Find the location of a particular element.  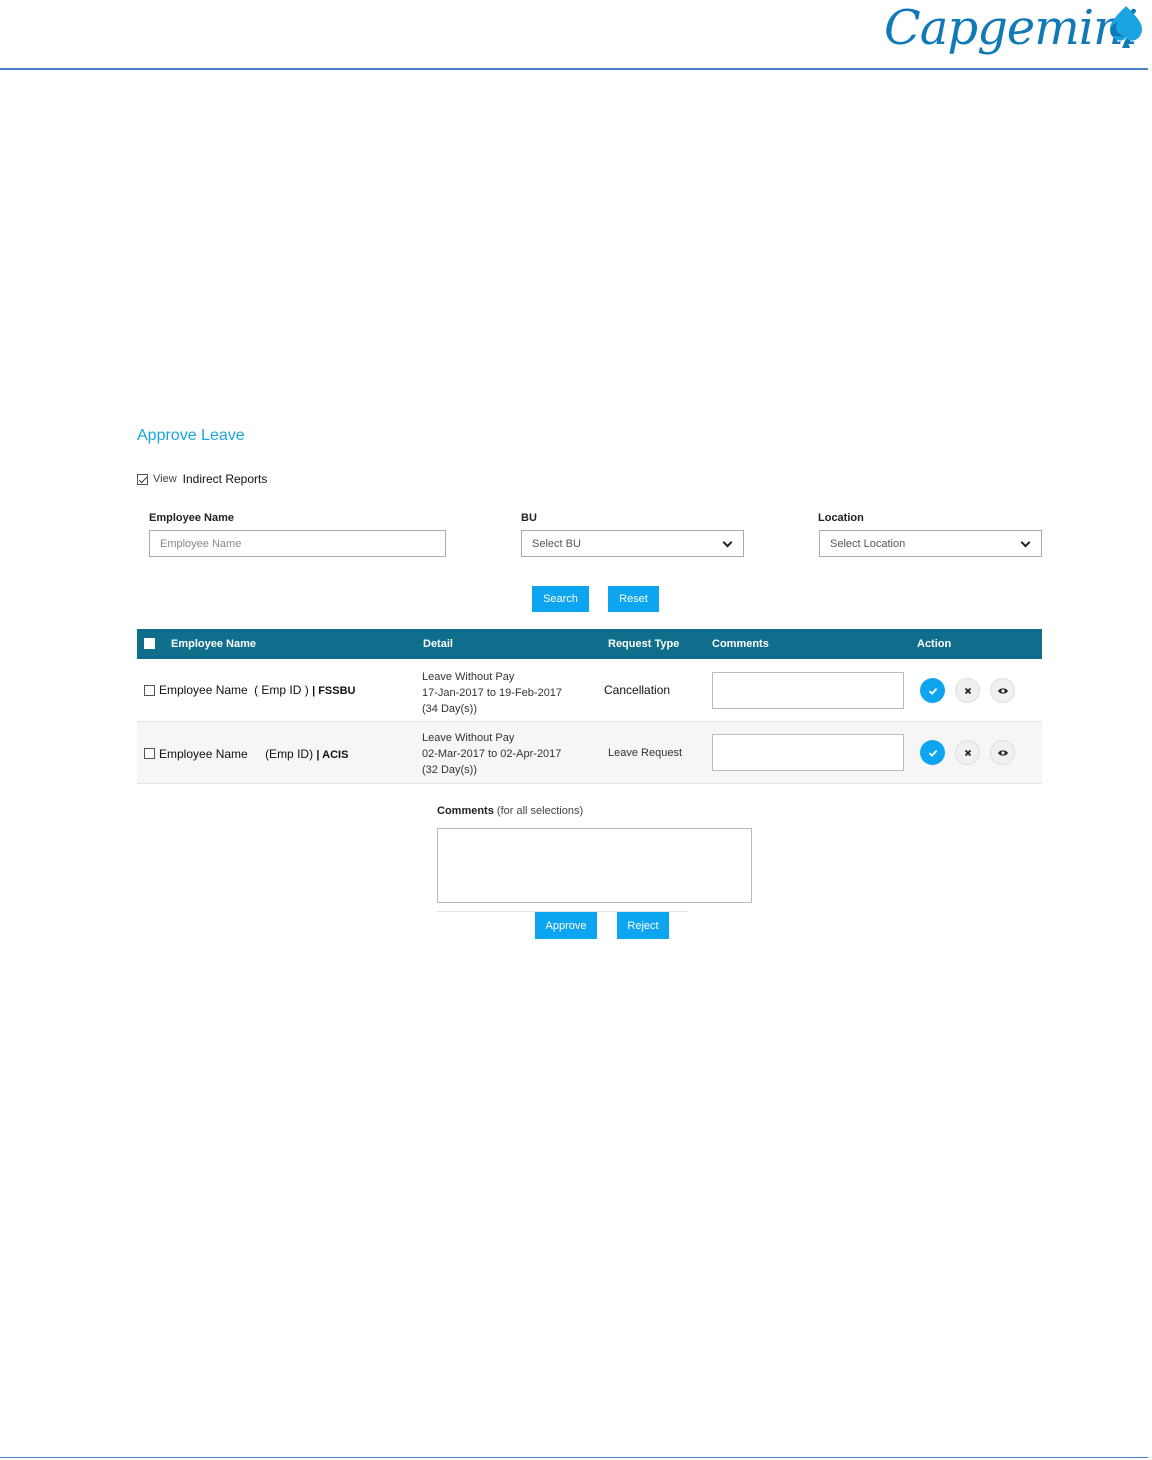

employee-name-field-wrap is located at coordinates (297, 543).